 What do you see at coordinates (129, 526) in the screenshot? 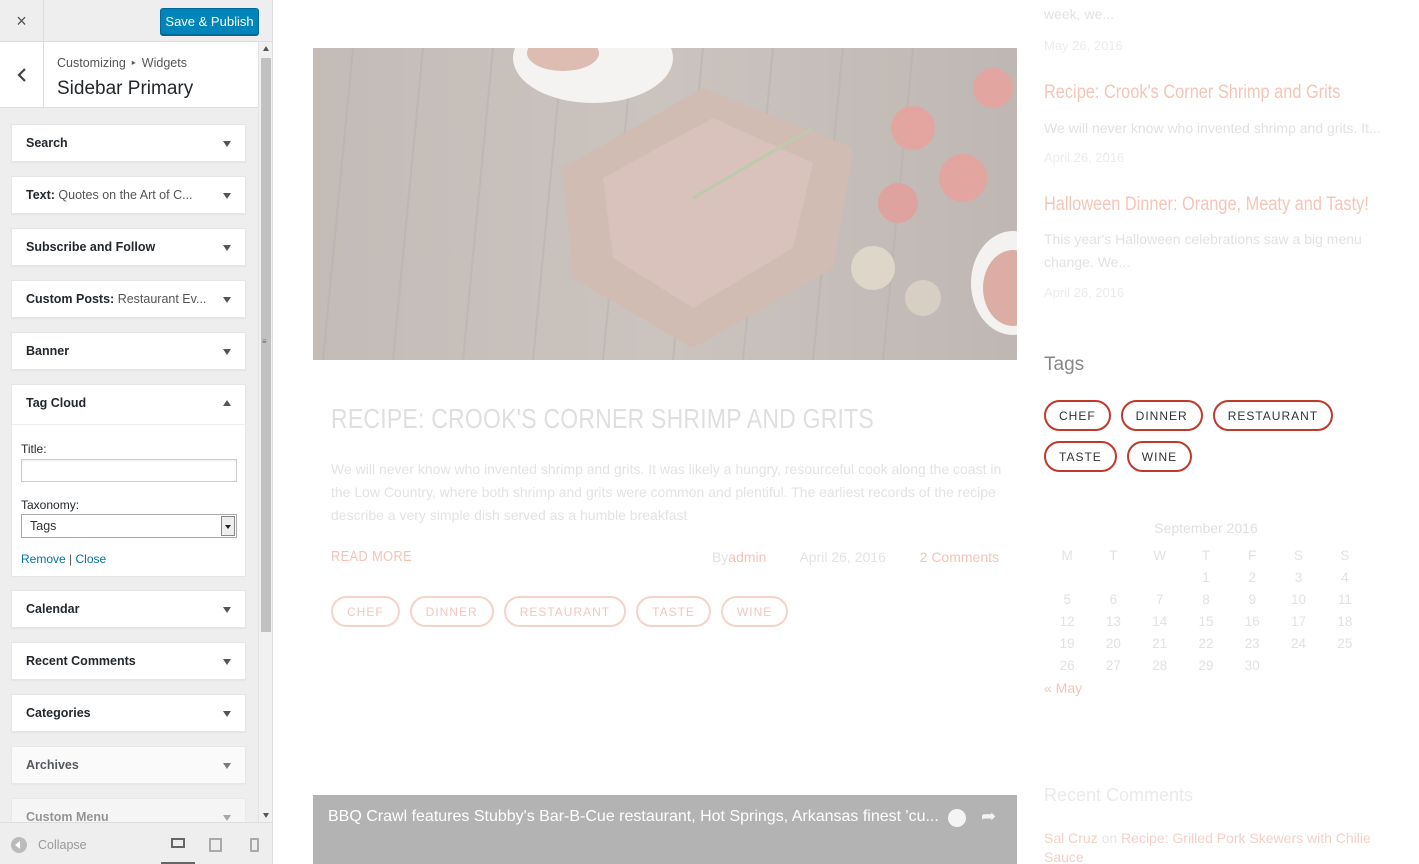
I see `taxonomy-select: Tags` at bounding box center [129, 526].